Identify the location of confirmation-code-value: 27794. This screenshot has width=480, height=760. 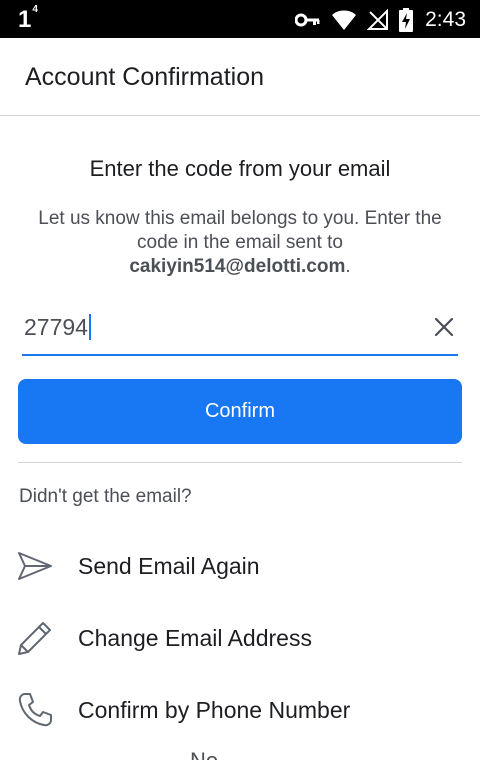
(57, 327).